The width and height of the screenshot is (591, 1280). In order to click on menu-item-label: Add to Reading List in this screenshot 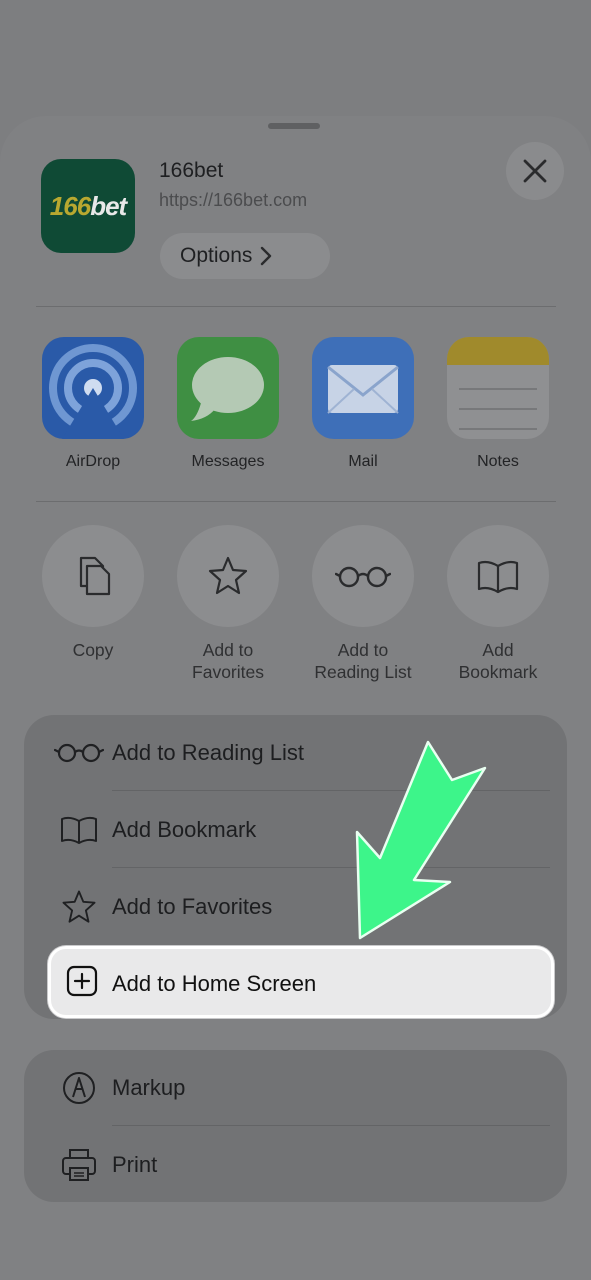, I will do `click(208, 752)`.